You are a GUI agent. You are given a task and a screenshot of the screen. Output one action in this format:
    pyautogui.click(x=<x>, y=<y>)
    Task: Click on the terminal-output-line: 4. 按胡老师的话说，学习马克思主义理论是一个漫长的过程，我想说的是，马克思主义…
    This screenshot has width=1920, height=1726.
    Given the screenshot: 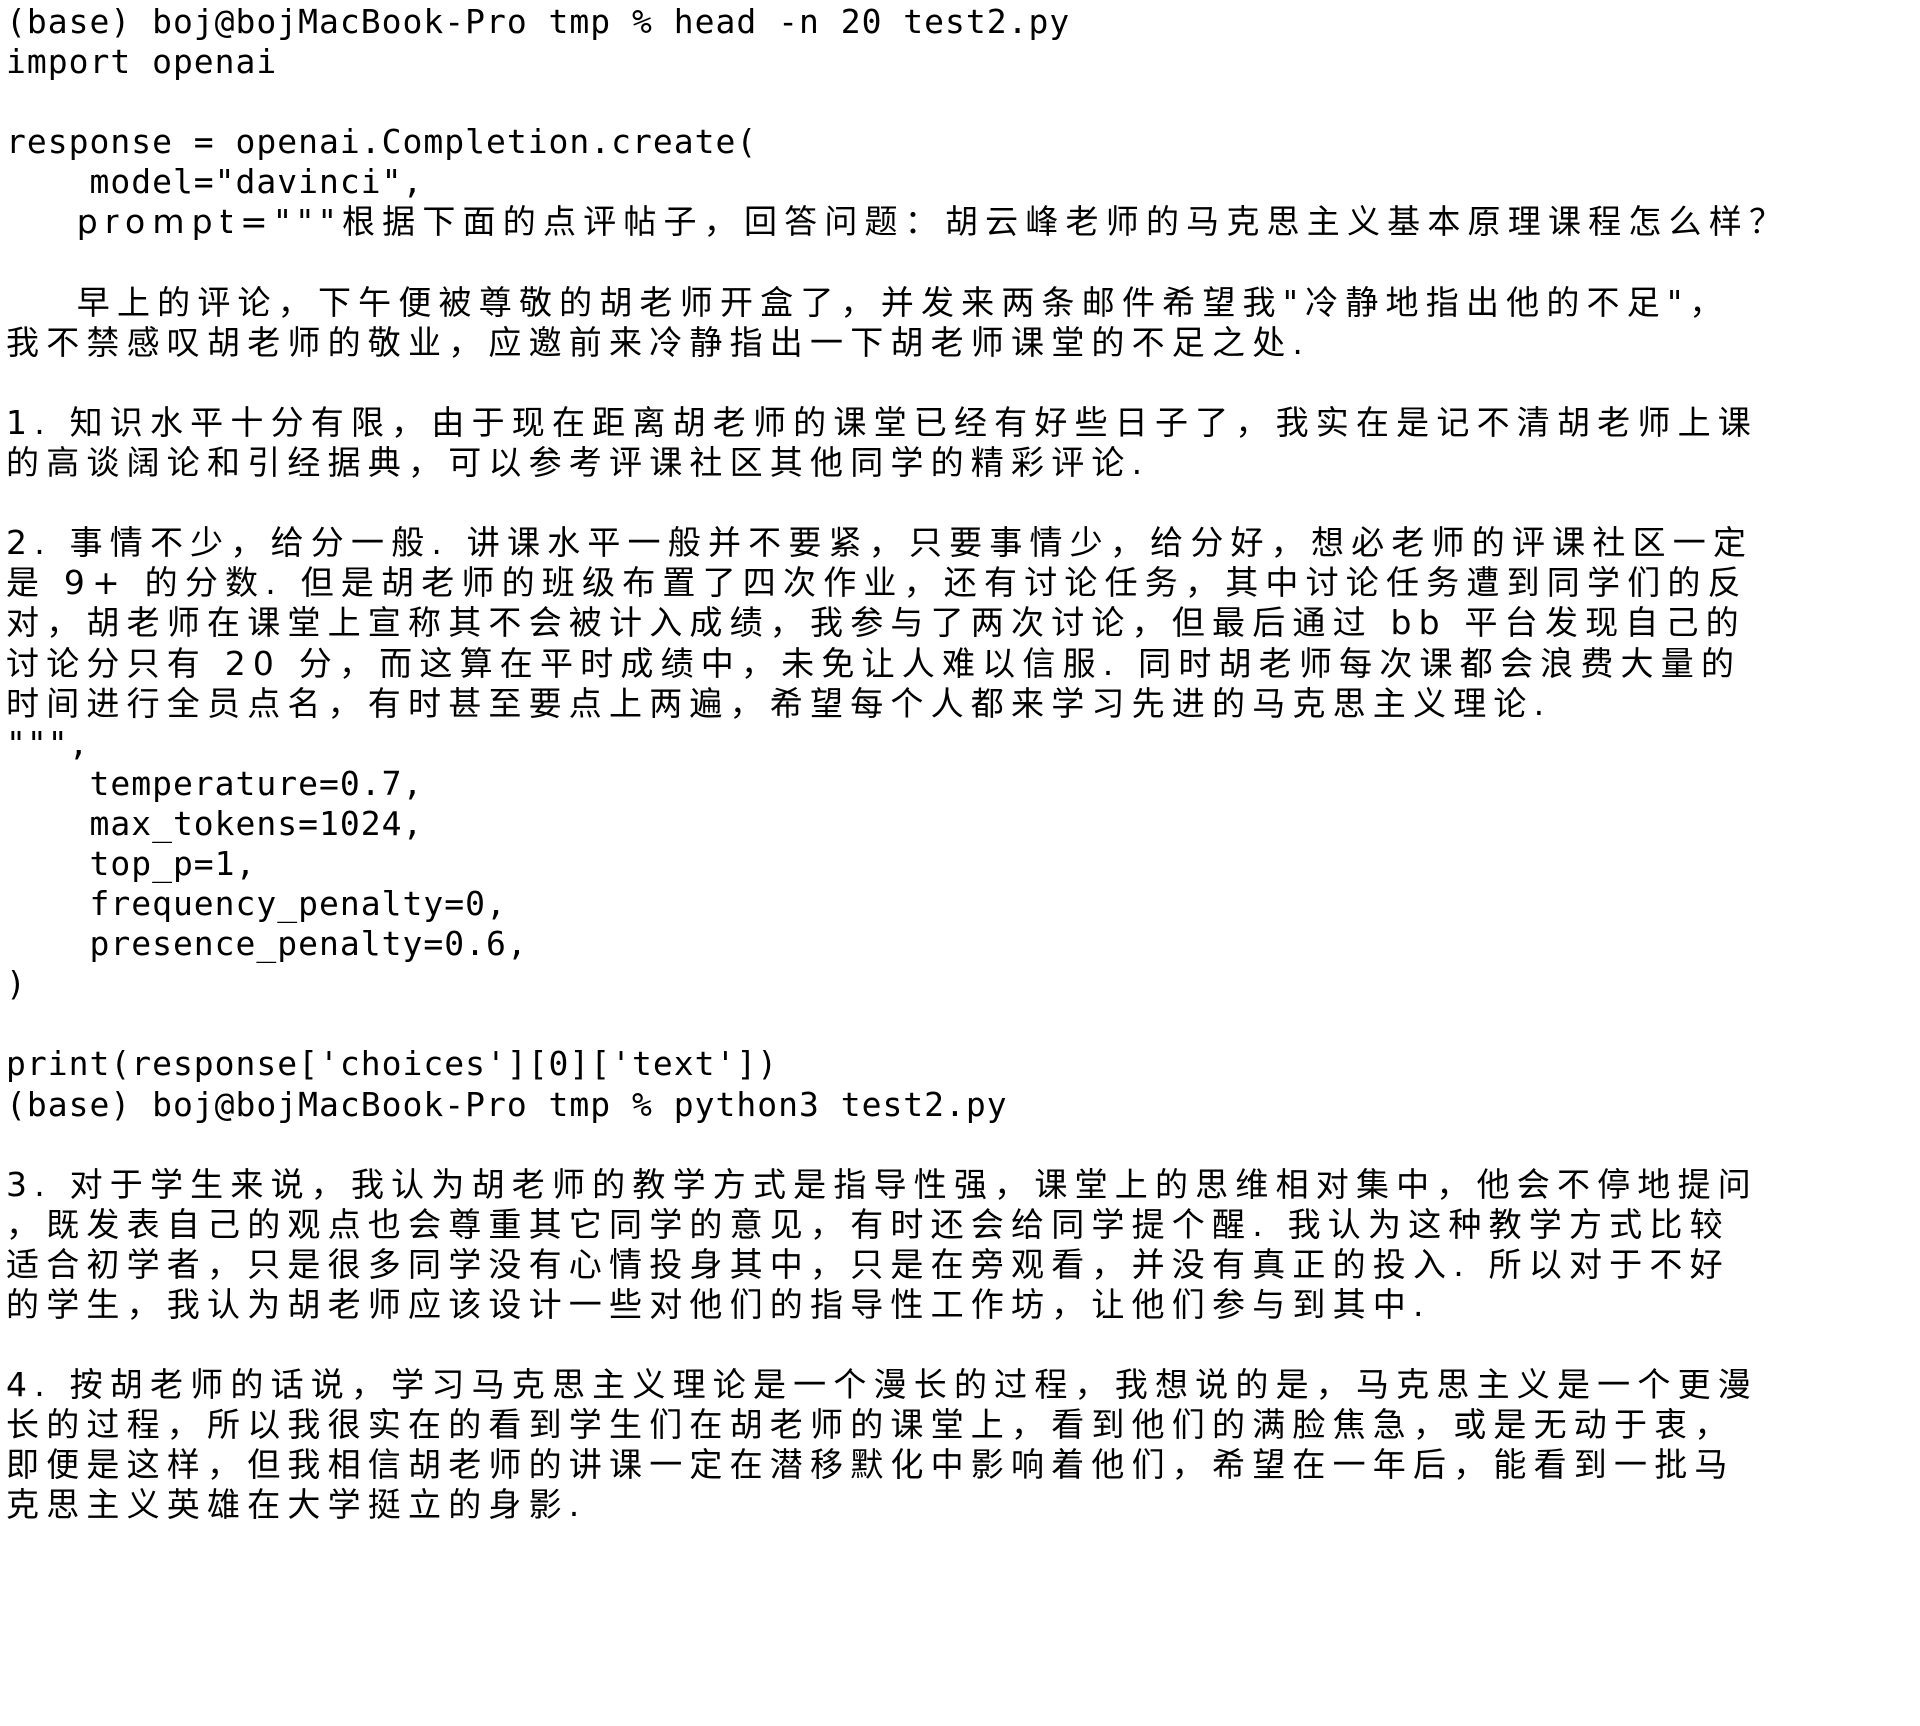 What is the action you would take?
    pyautogui.click(x=882, y=1385)
    